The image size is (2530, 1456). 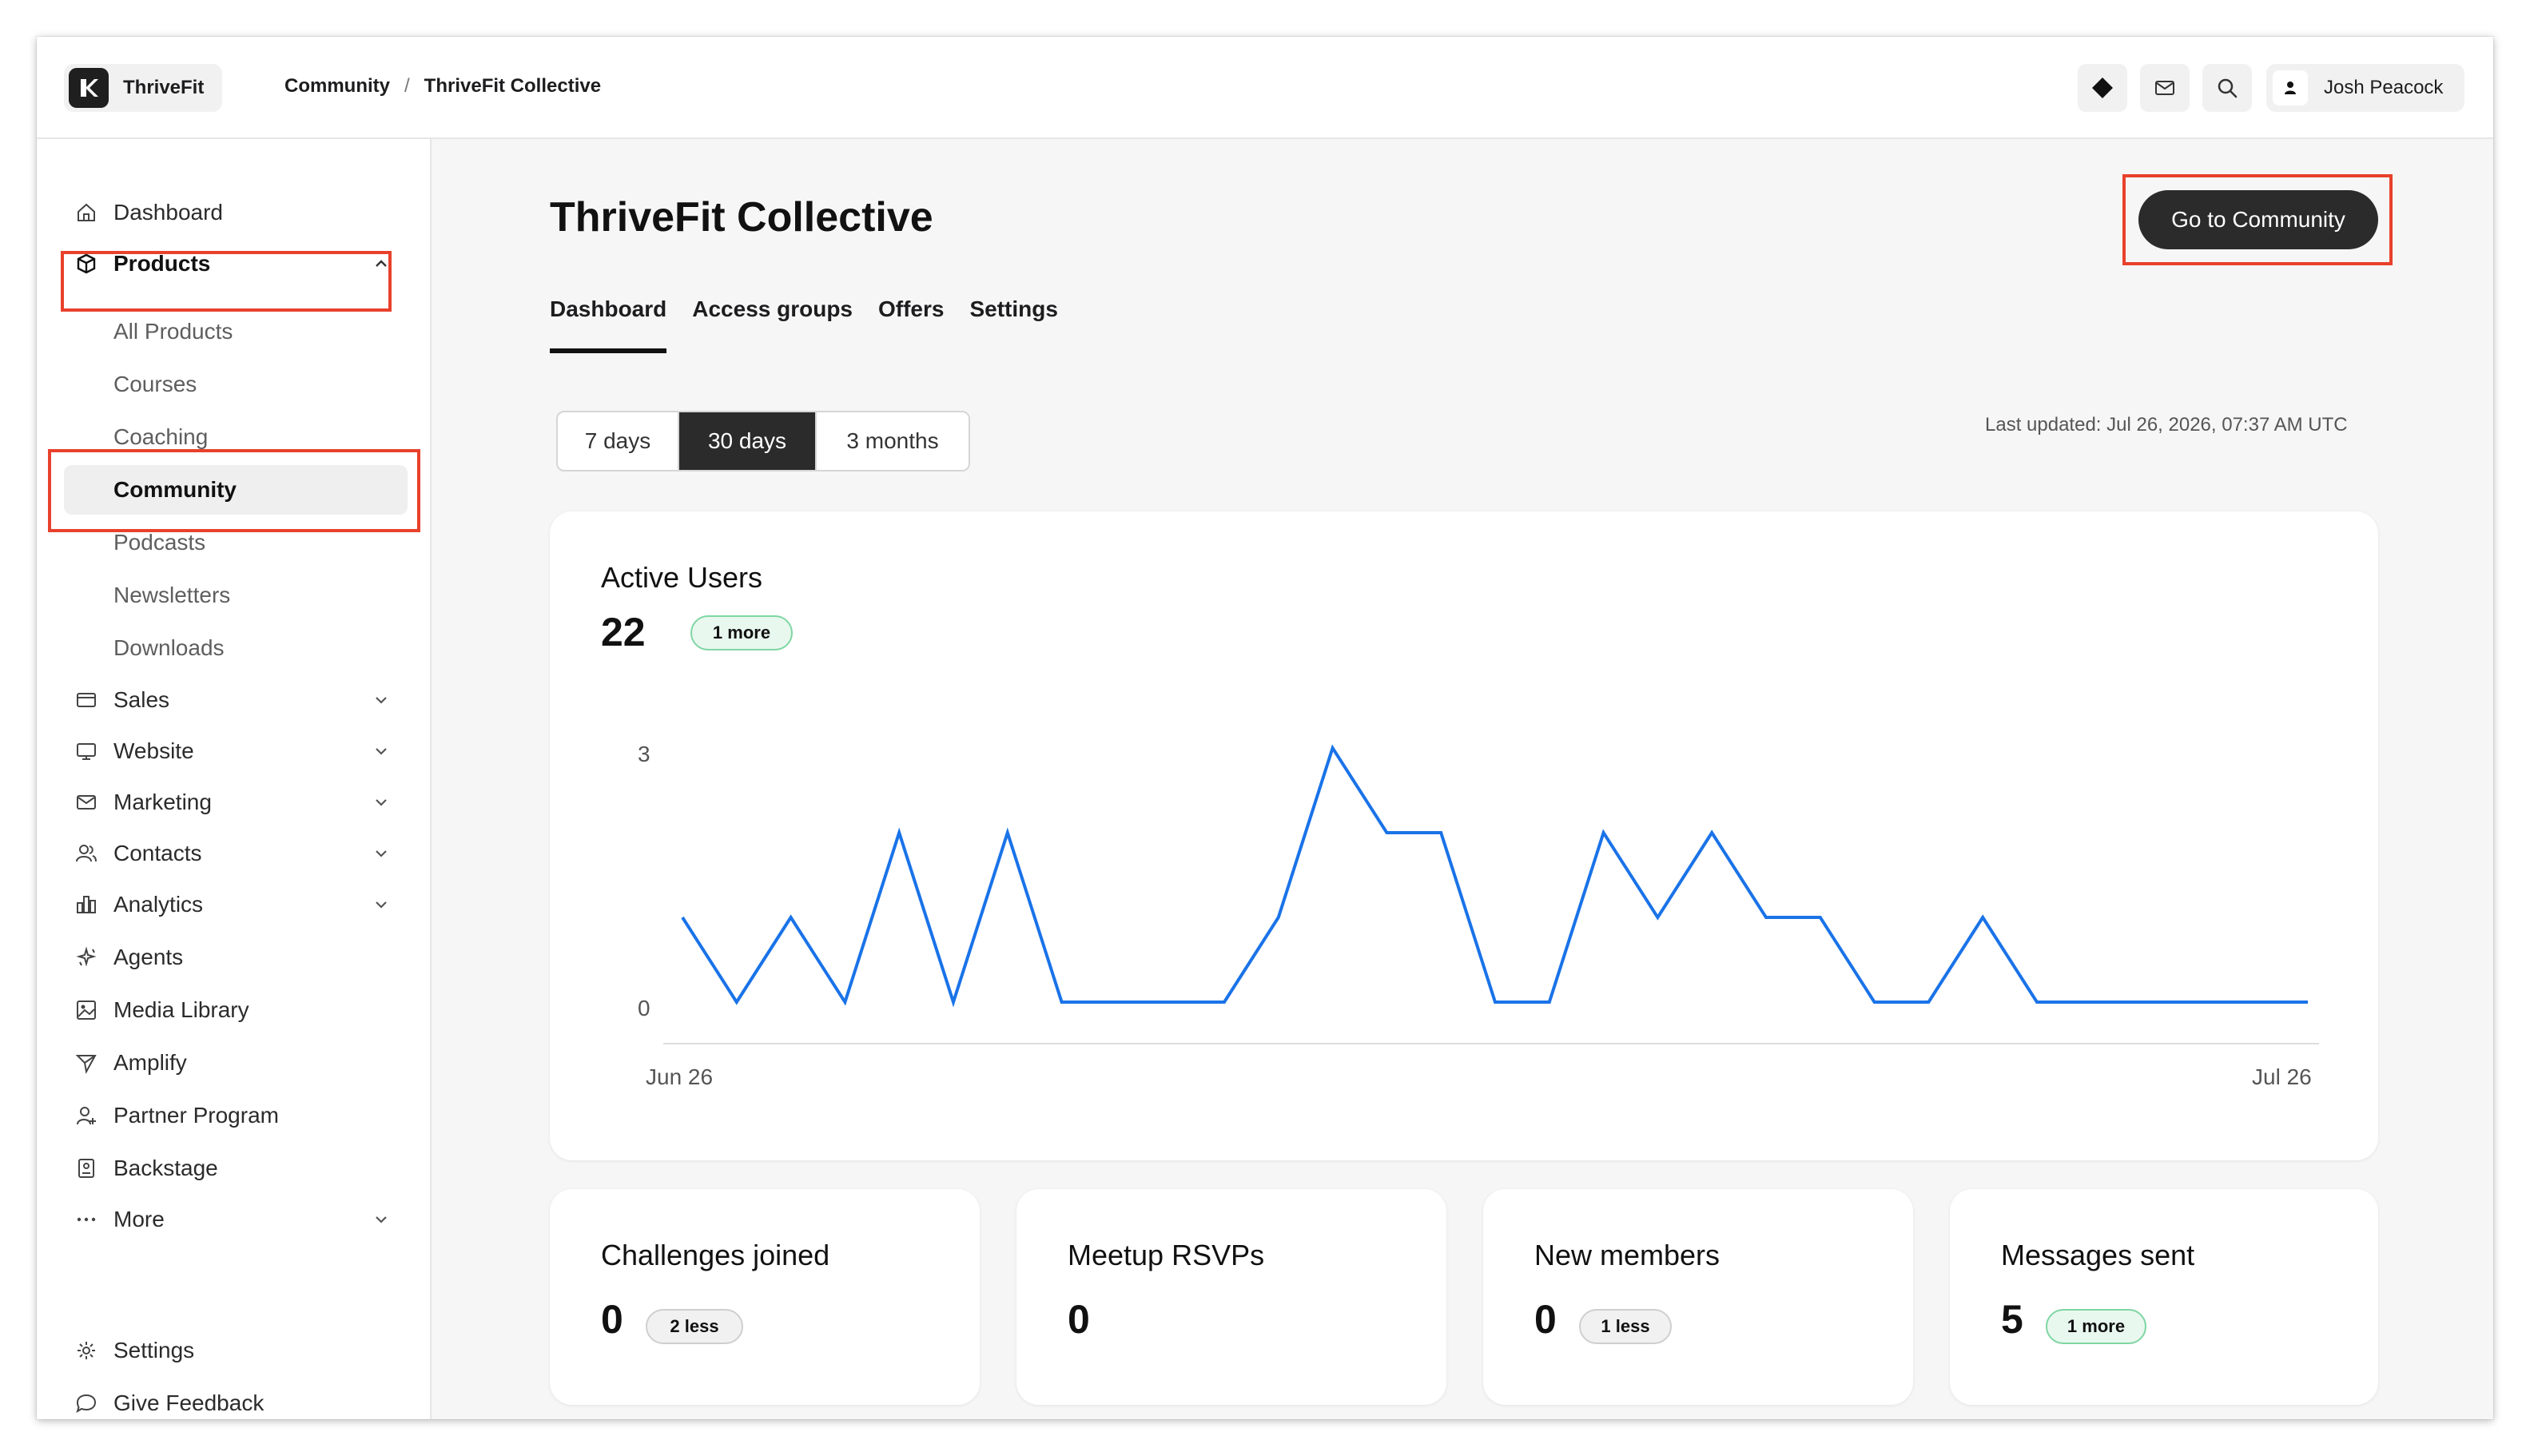 What do you see at coordinates (236, 384) in the screenshot?
I see `sidebar-subitem-courses: Courses` at bounding box center [236, 384].